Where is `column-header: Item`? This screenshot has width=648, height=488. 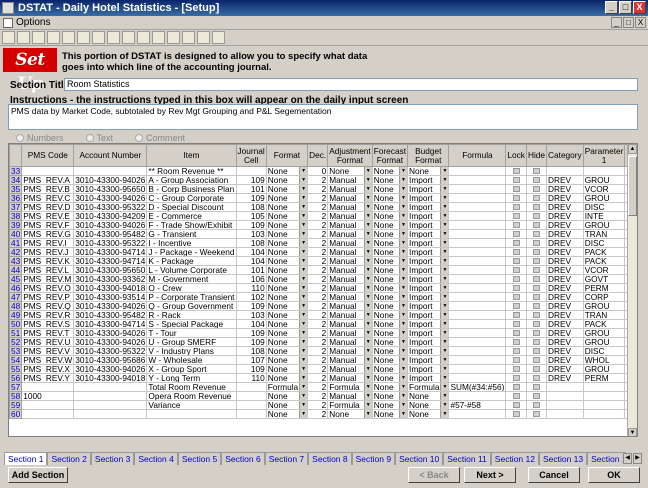 column-header: Item is located at coordinates (191, 155).